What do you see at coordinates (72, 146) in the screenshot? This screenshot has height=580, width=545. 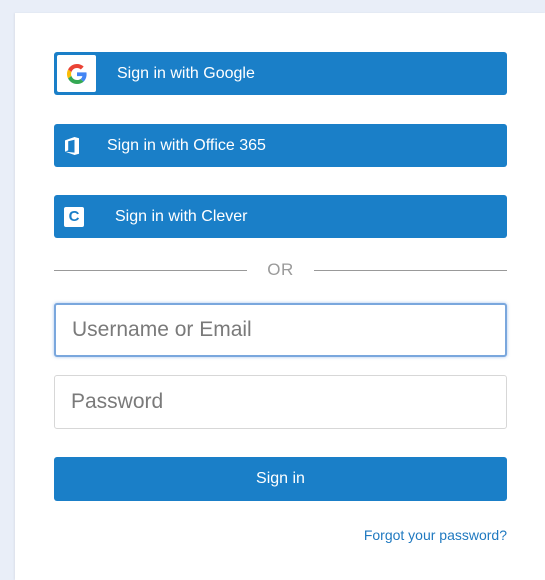 I see `office-365-icon` at bounding box center [72, 146].